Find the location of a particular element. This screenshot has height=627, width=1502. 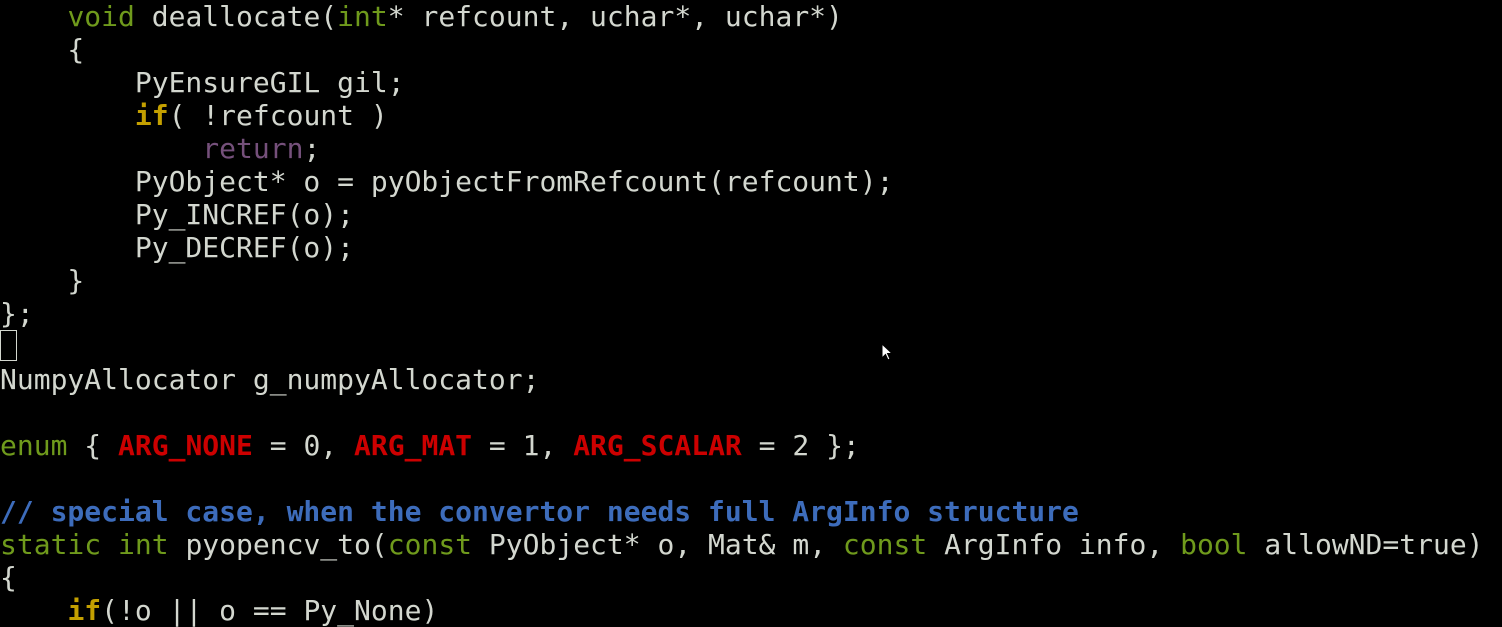

code-token: (!o || o == Py_None) is located at coordinates (270, 610).